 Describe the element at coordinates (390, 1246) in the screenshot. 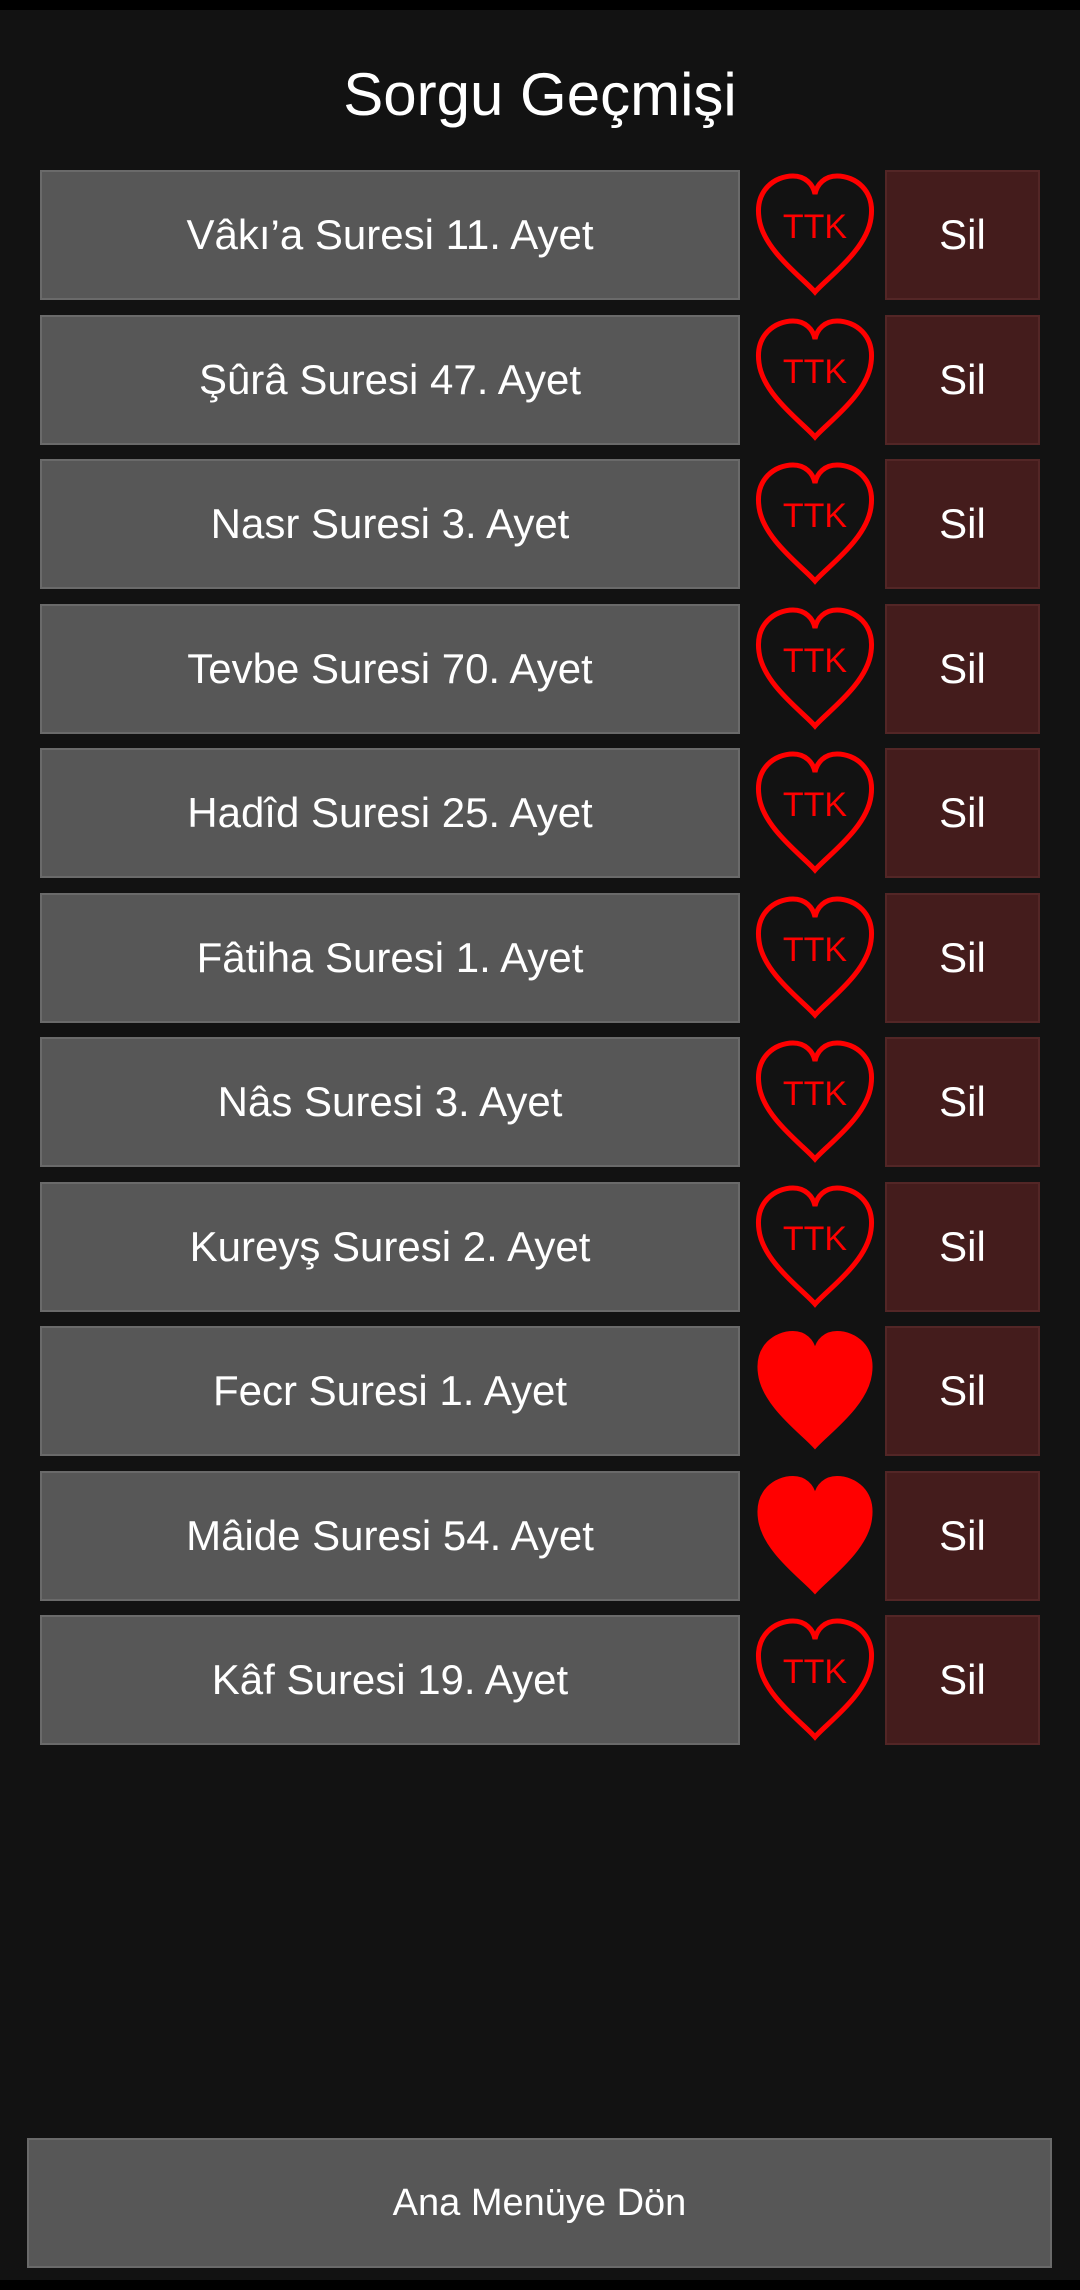

I see `query-button: Kureyş Suresi 2. Ayet` at that location.